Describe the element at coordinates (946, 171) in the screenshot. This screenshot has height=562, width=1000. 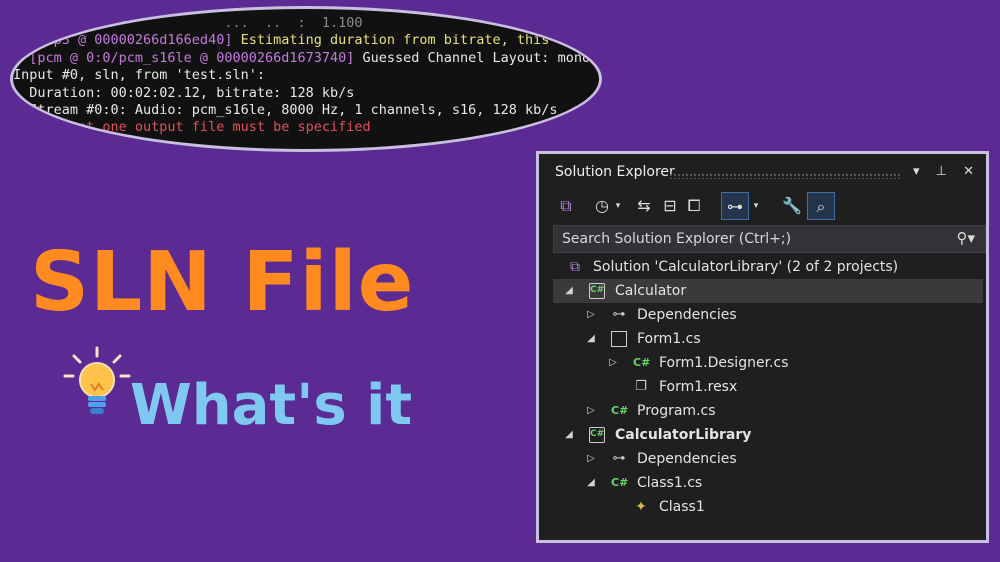
I see `header-buttons: ▾ ⊥ ✕` at that location.